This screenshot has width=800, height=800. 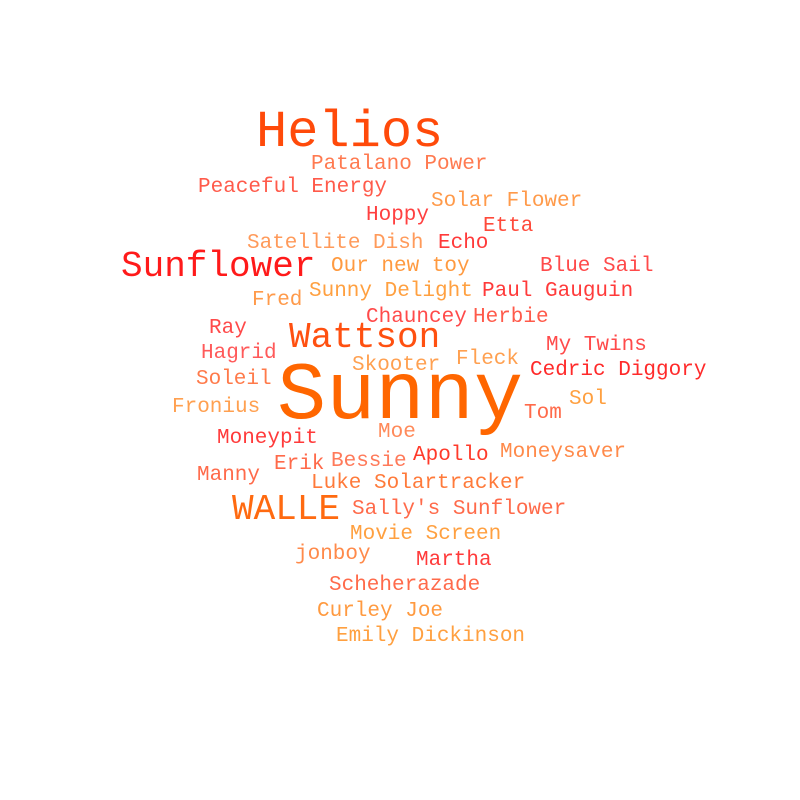 What do you see at coordinates (418, 483) in the screenshot?
I see `word-luke-solartracker: Luke Solartracker` at bounding box center [418, 483].